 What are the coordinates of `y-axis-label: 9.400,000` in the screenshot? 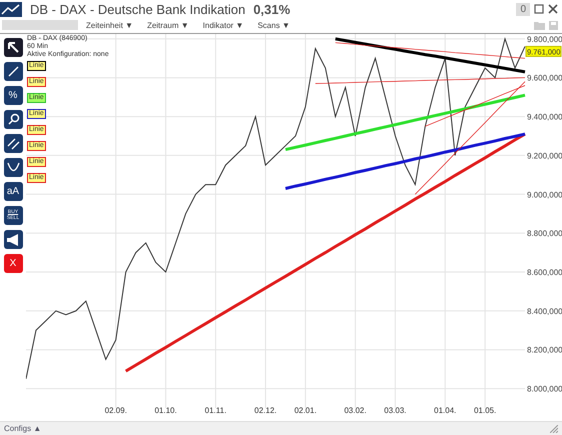 It's located at (544, 117).